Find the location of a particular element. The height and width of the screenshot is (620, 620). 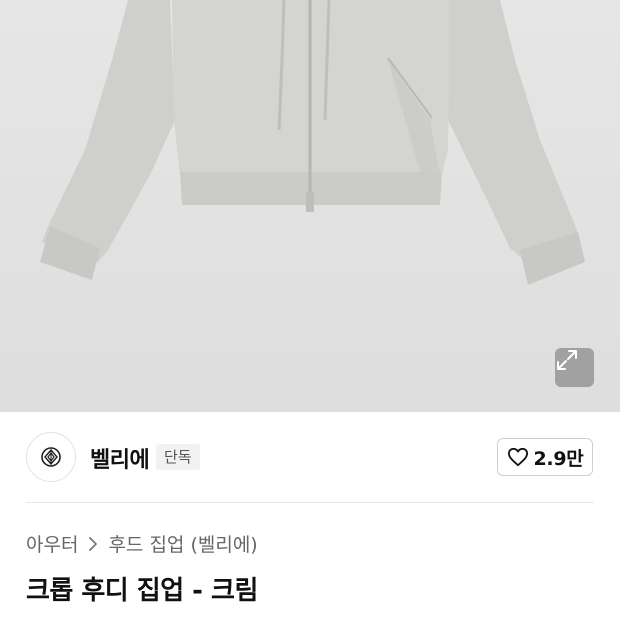

brand-logo-icon is located at coordinates (51, 457).